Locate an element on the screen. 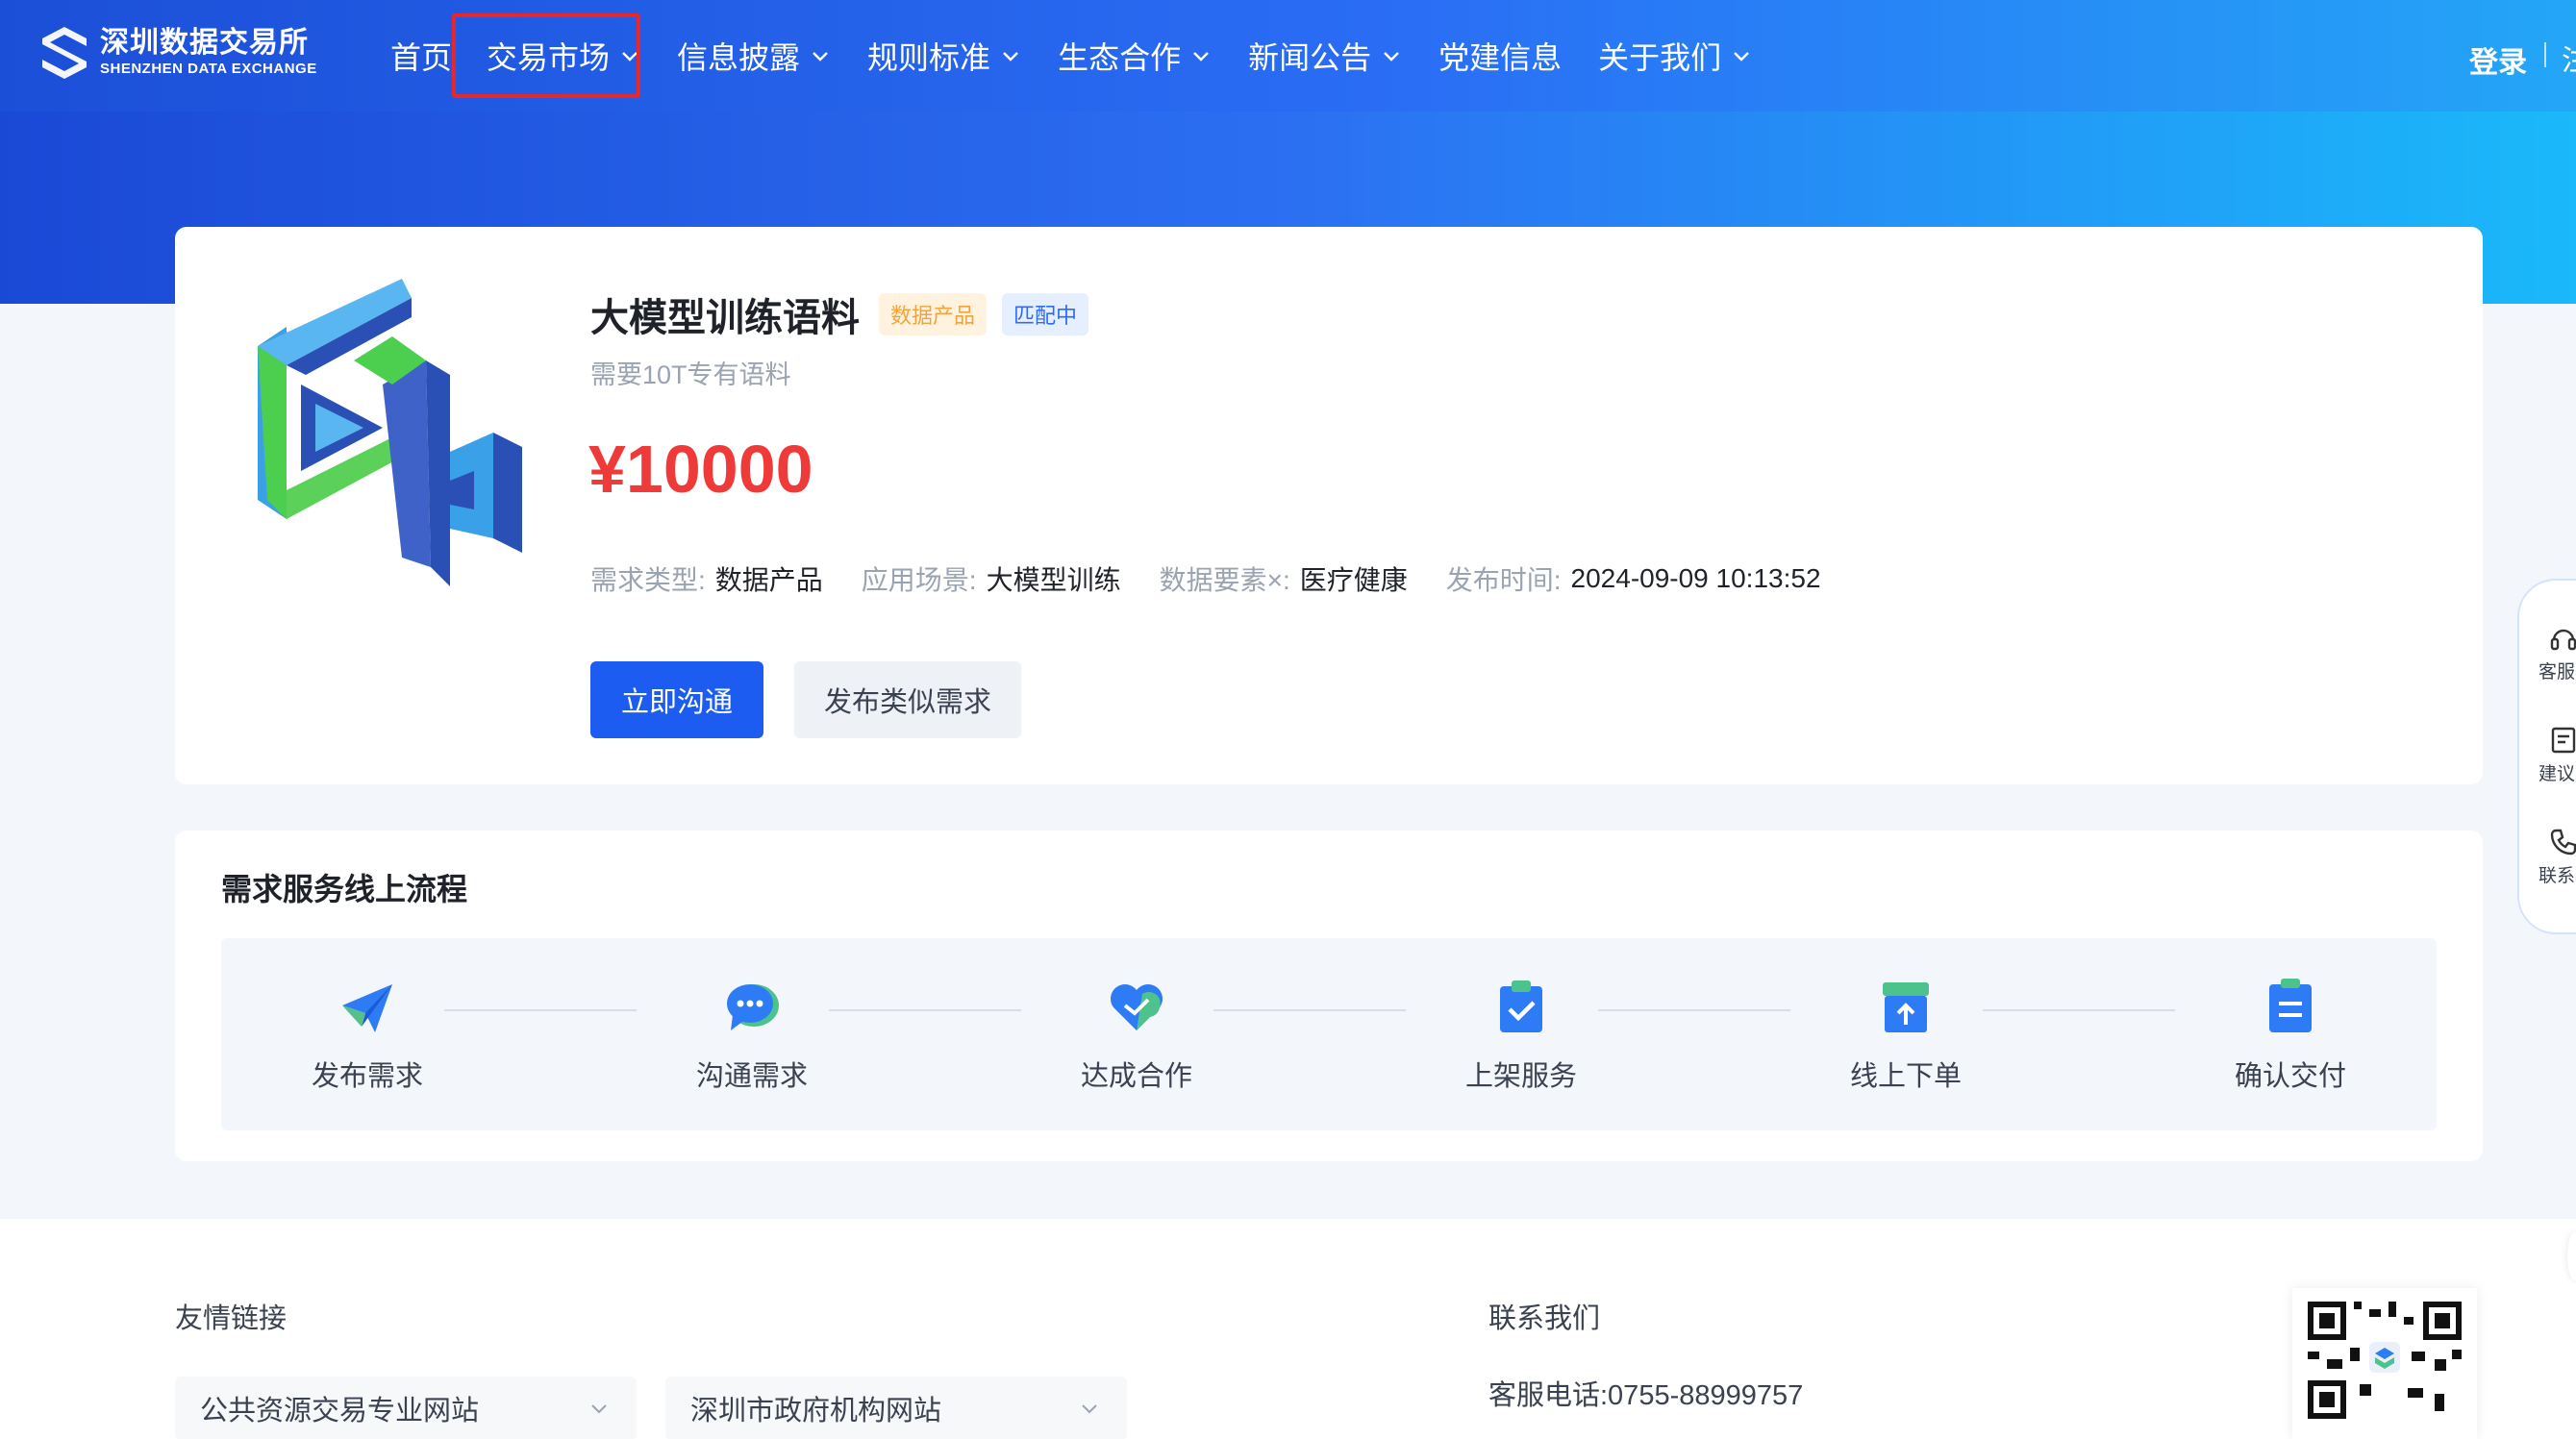 This screenshot has width=2576, height=1439. meta-value-scenario: 大模型训练 is located at coordinates (1053, 580).